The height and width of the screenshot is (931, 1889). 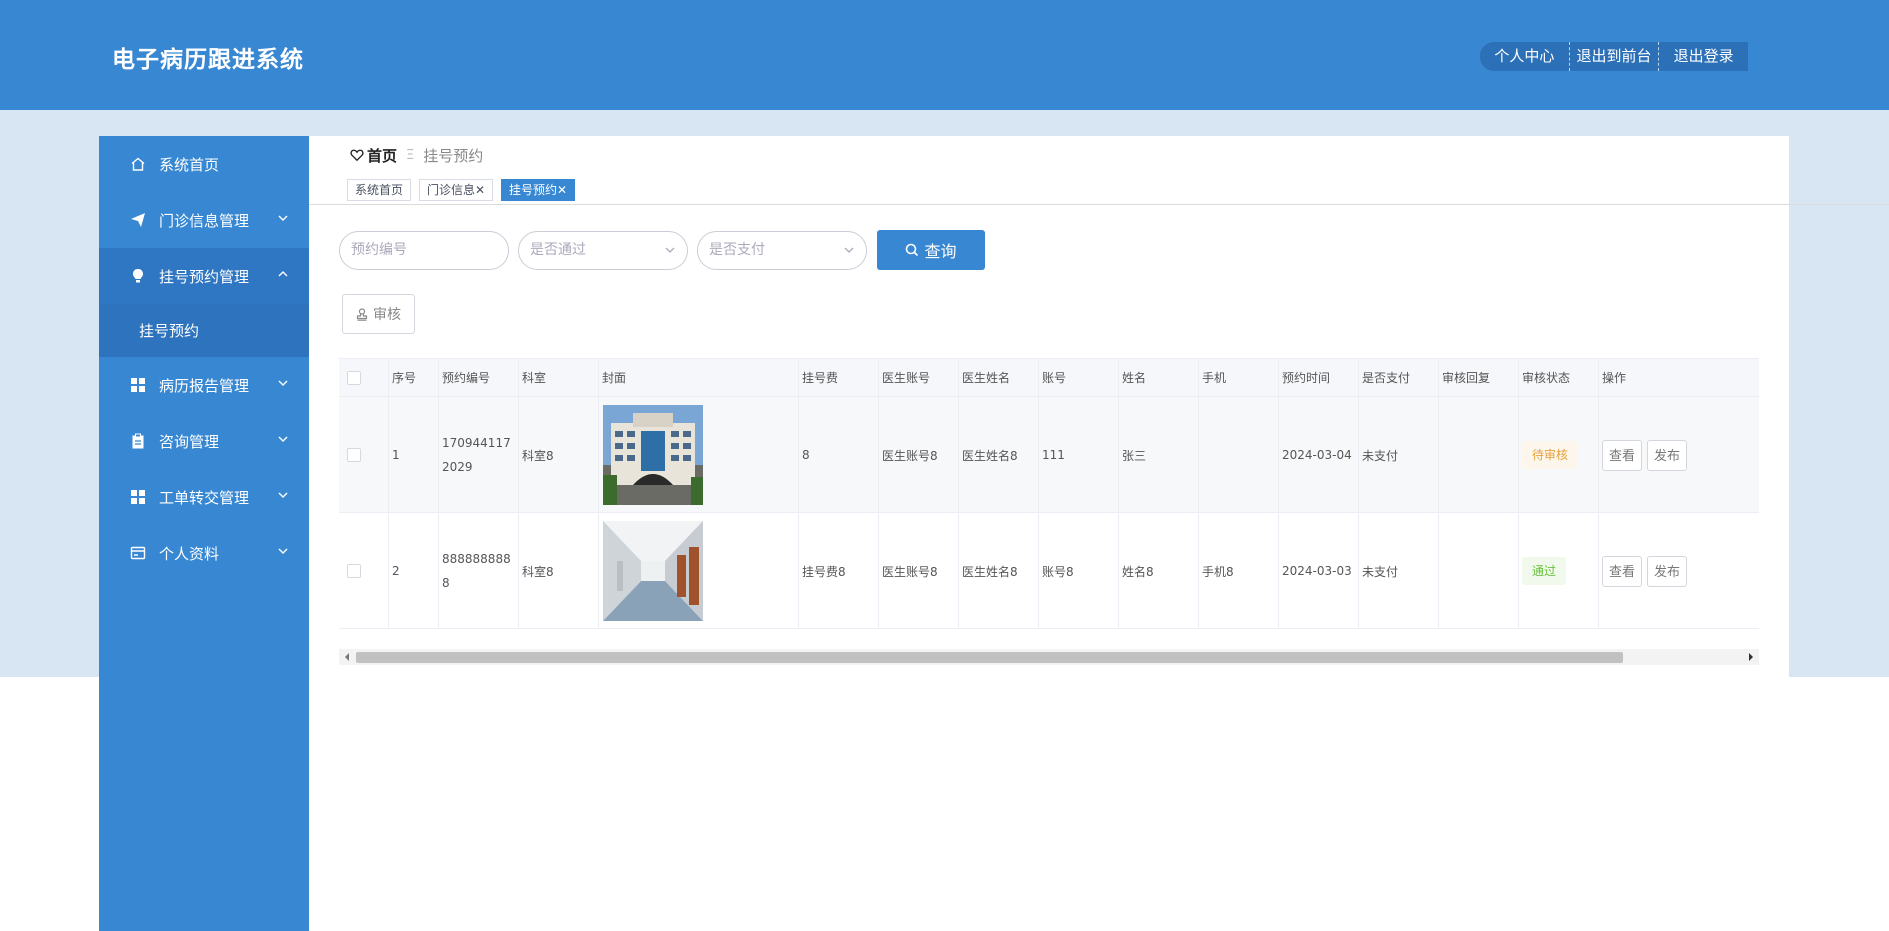 What do you see at coordinates (782, 250) in the screenshot?
I see `paid-select: 是否支付` at bounding box center [782, 250].